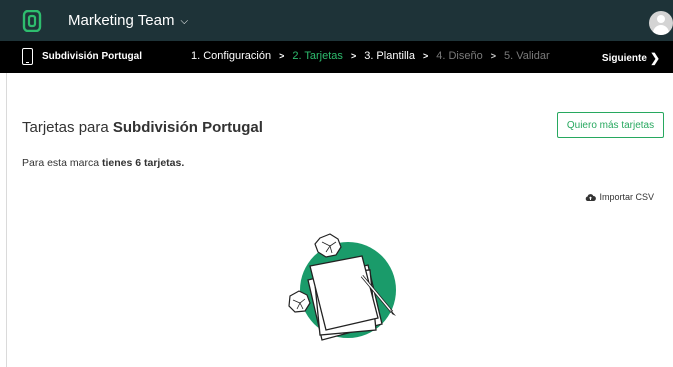 This screenshot has height=367, width=673. I want to click on import-csv-label: Importar CSV, so click(626, 197).